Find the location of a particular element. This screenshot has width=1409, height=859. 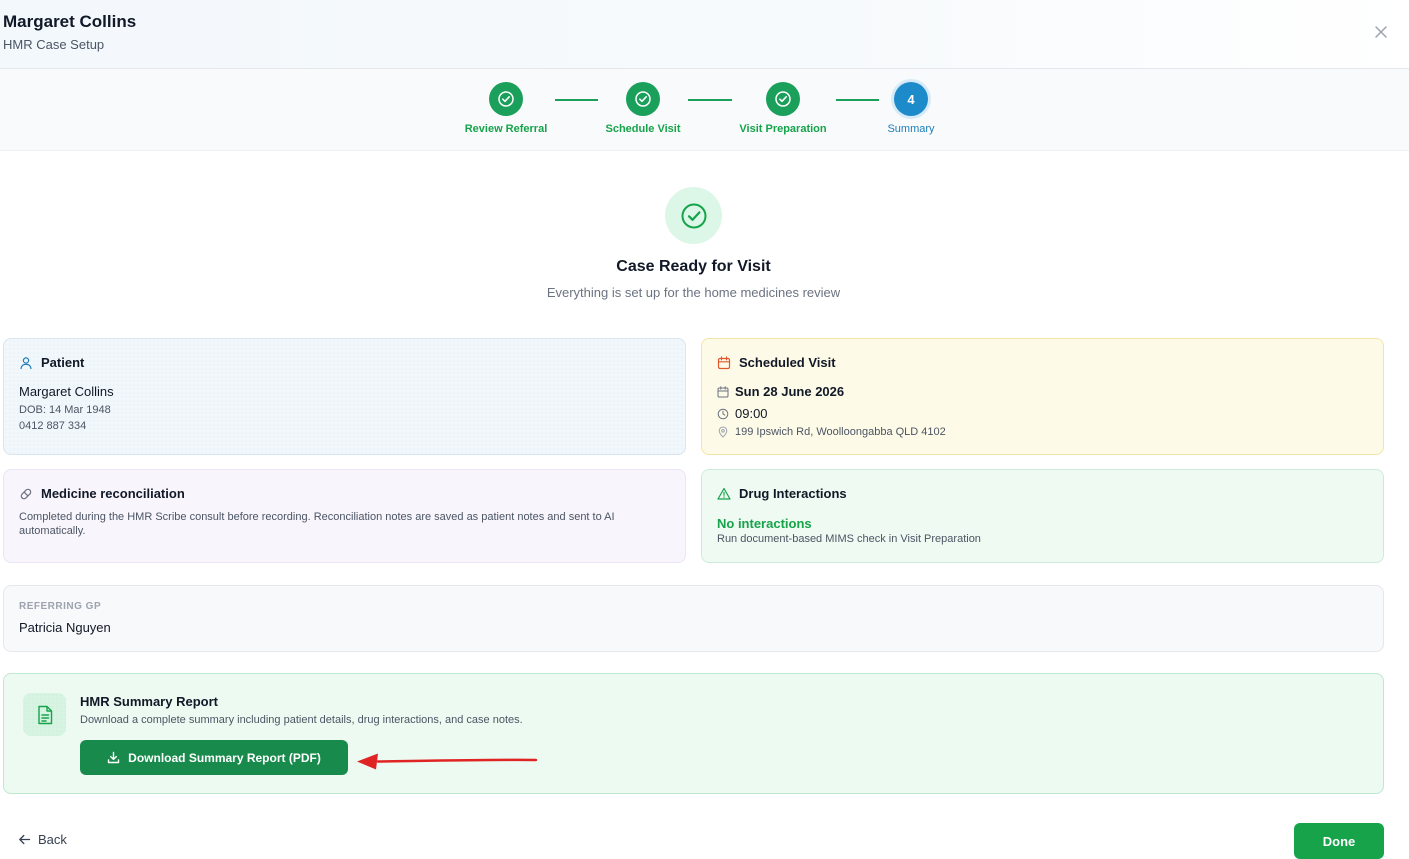

step-label: Review Referral is located at coordinates (506, 129).